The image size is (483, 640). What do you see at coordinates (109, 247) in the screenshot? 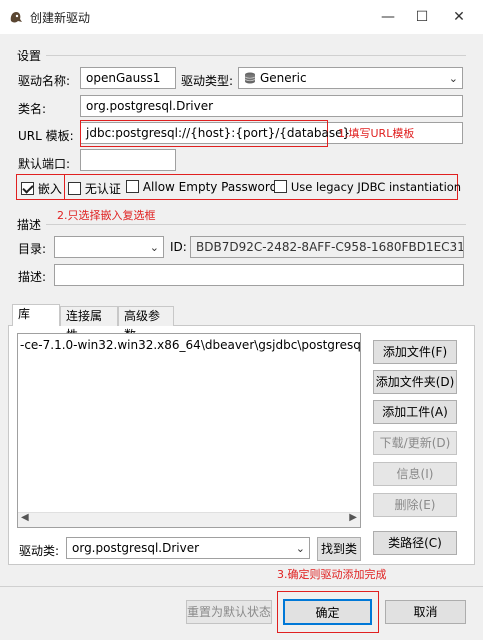
I see `directory-select: ⌄` at bounding box center [109, 247].